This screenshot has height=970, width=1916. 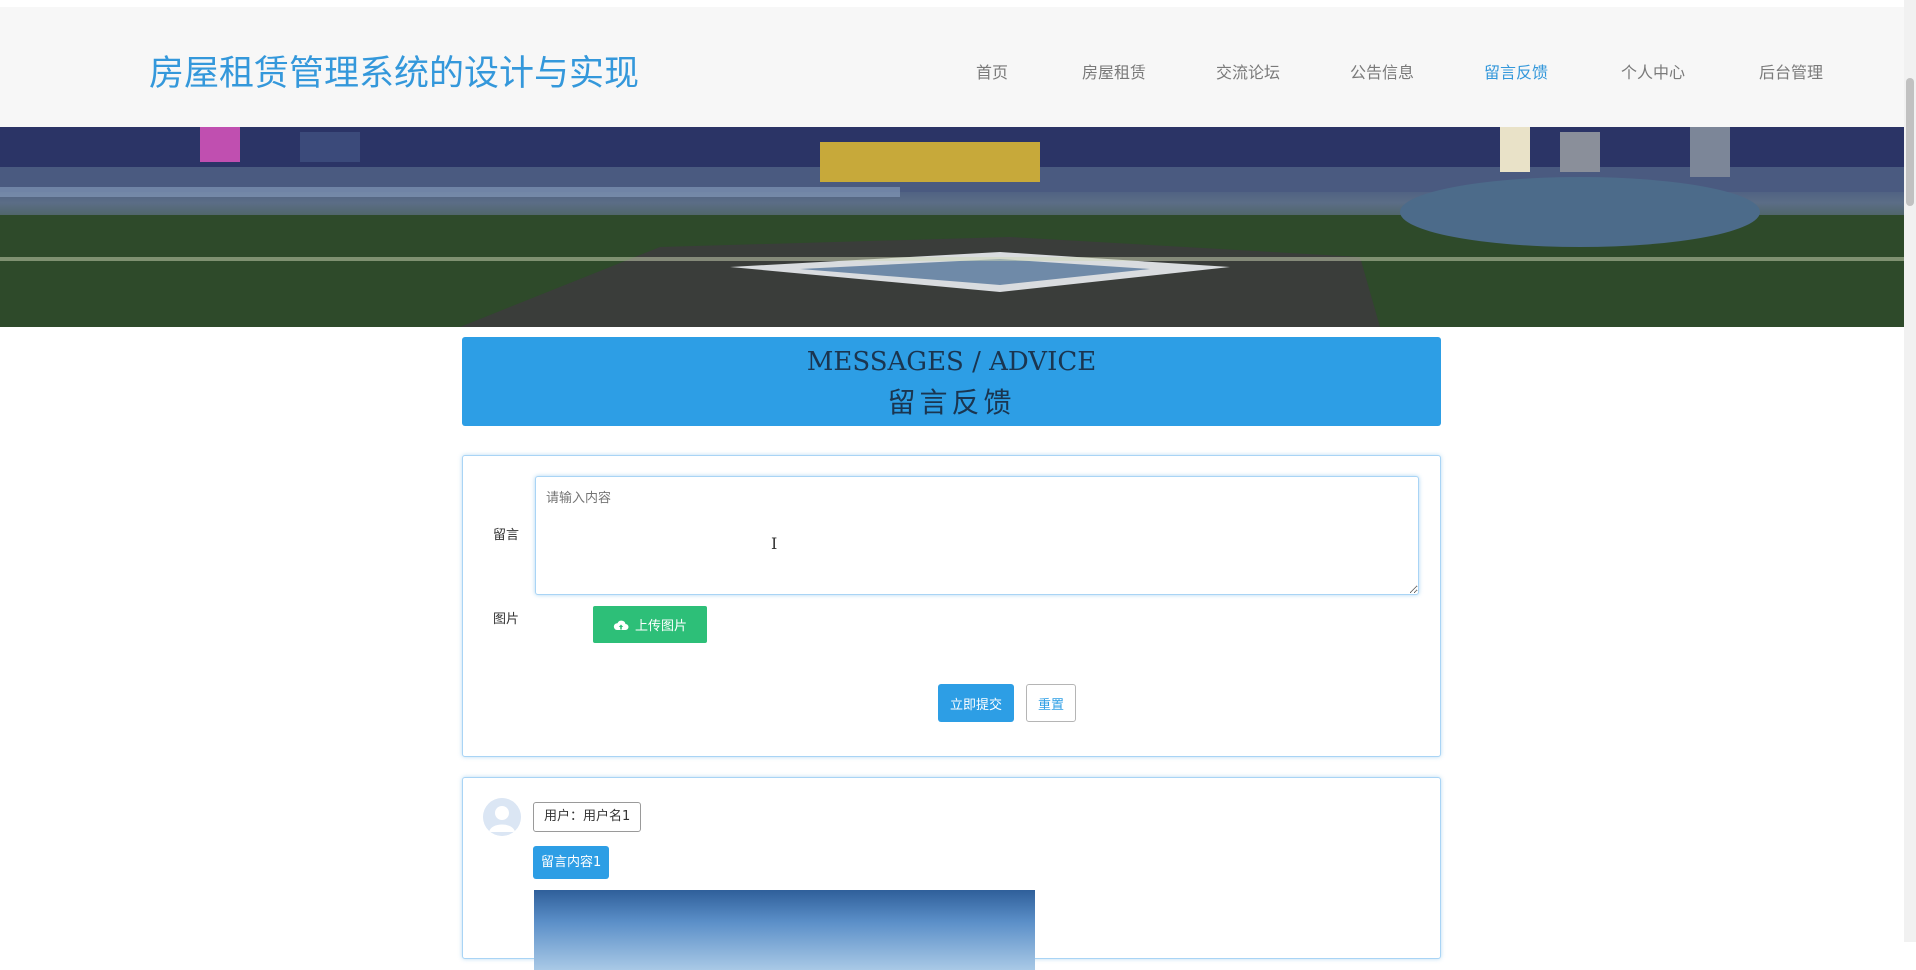 What do you see at coordinates (774, 543) in the screenshot?
I see `text-cursor-icon: I` at bounding box center [774, 543].